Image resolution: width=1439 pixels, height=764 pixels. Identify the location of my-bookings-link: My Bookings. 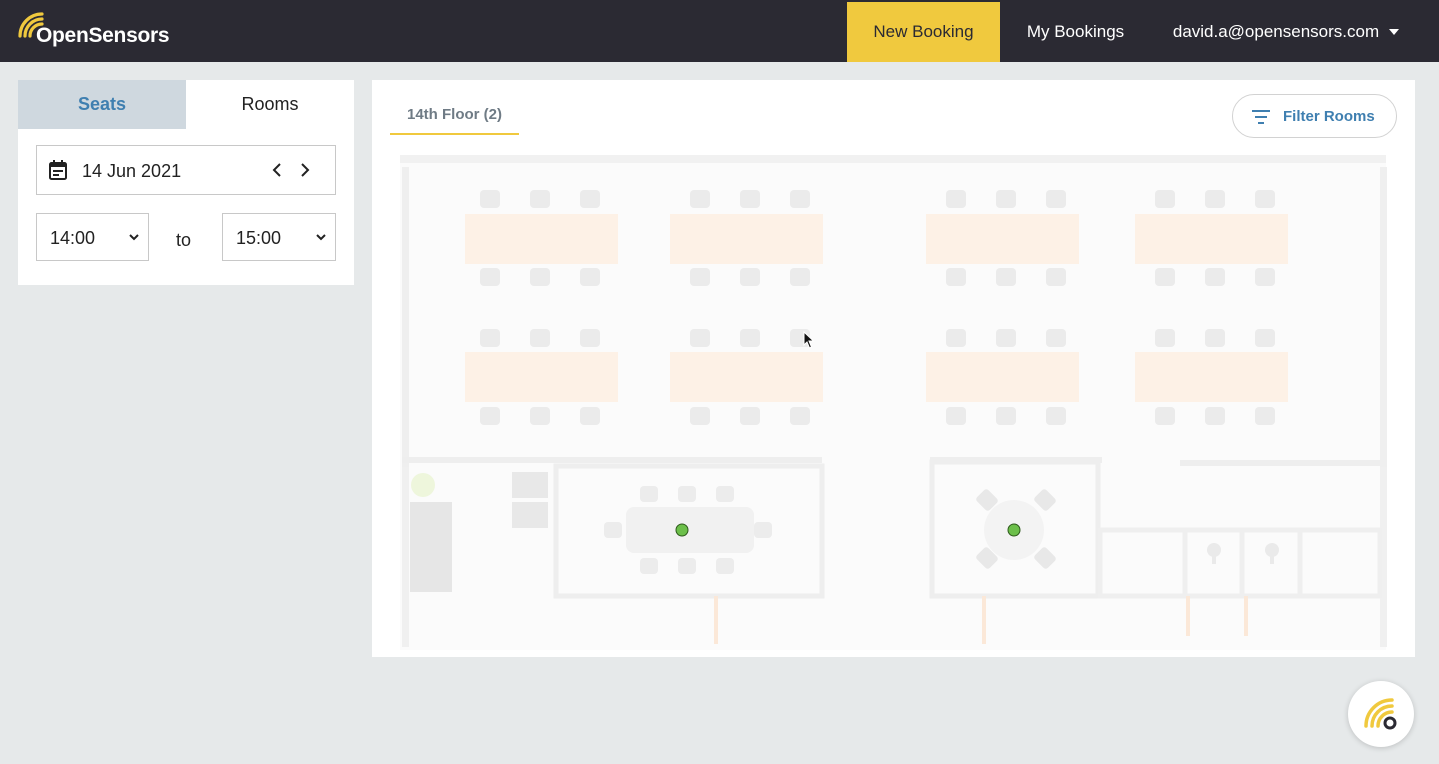
(1075, 32).